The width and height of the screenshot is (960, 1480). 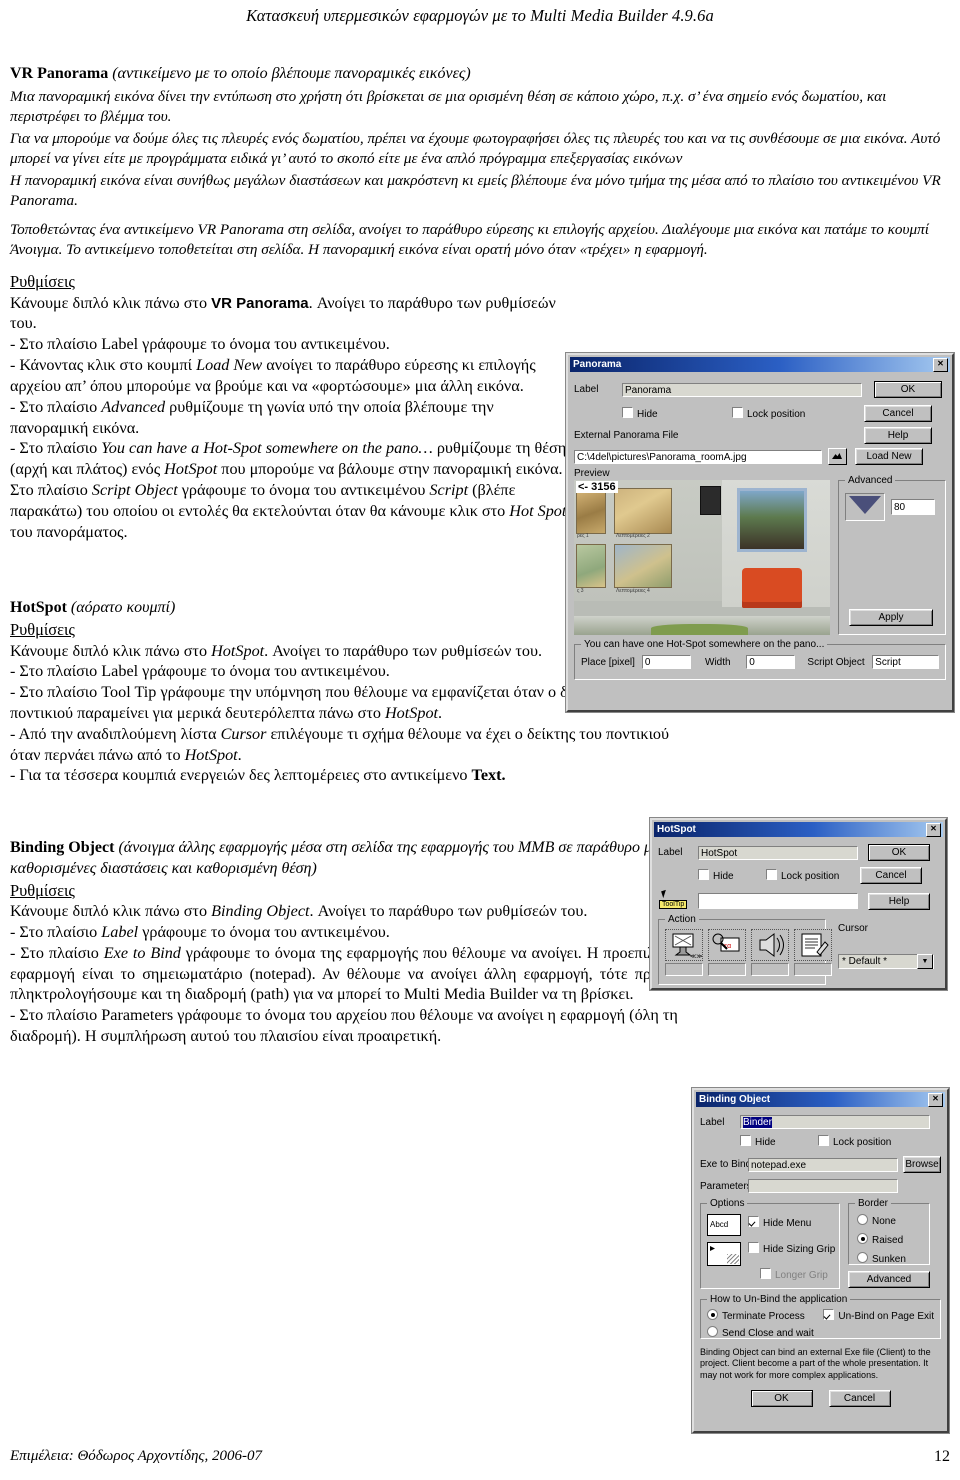 What do you see at coordinates (886, 1316) in the screenshot?
I see `binding-unbind-page-exit-label: Un-Bind on Page Exit` at bounding box center [886, 1316].